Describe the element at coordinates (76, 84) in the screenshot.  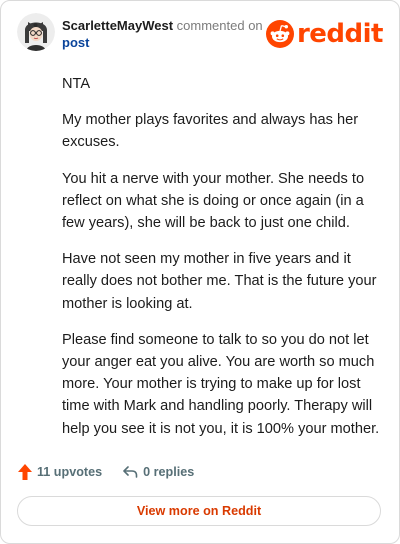
I see `comment-paragraph: NTA` at that location.